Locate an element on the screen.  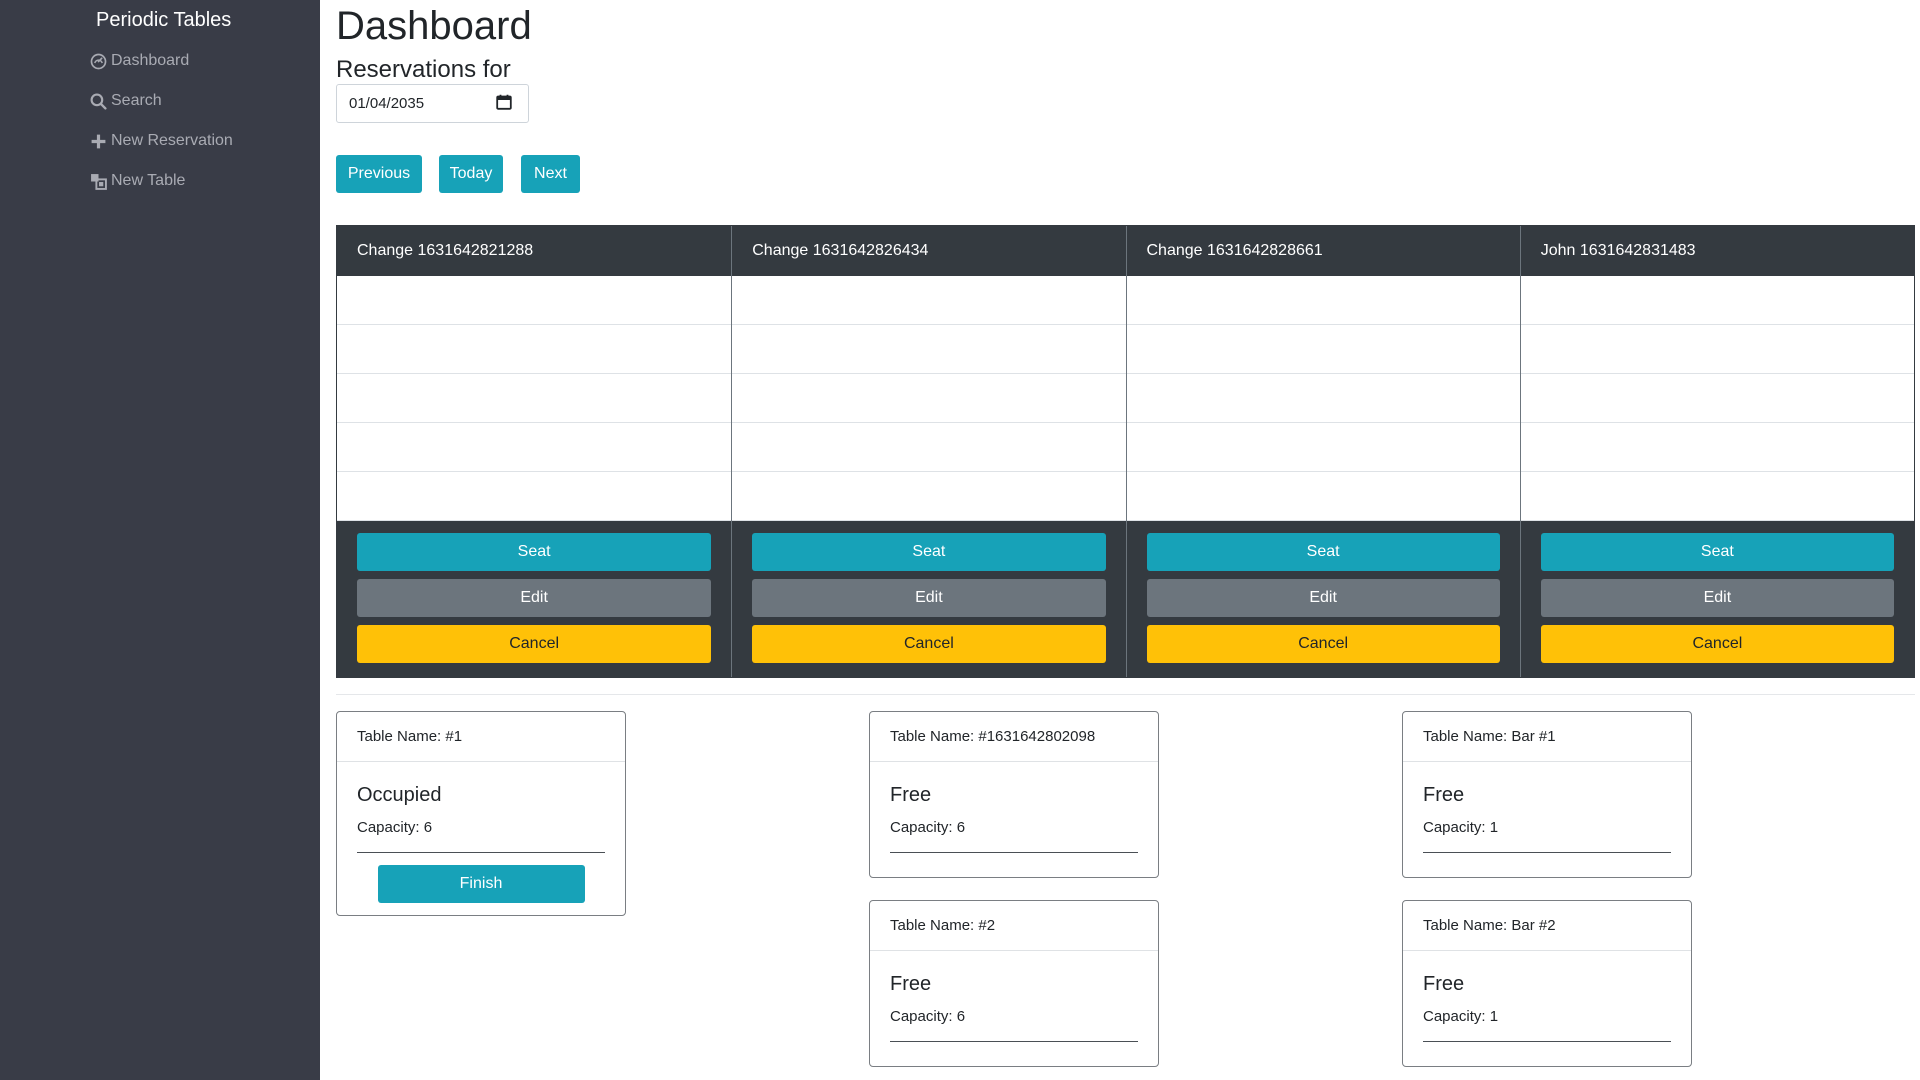
finish-button: Finish is located at coordinates (481, 884).